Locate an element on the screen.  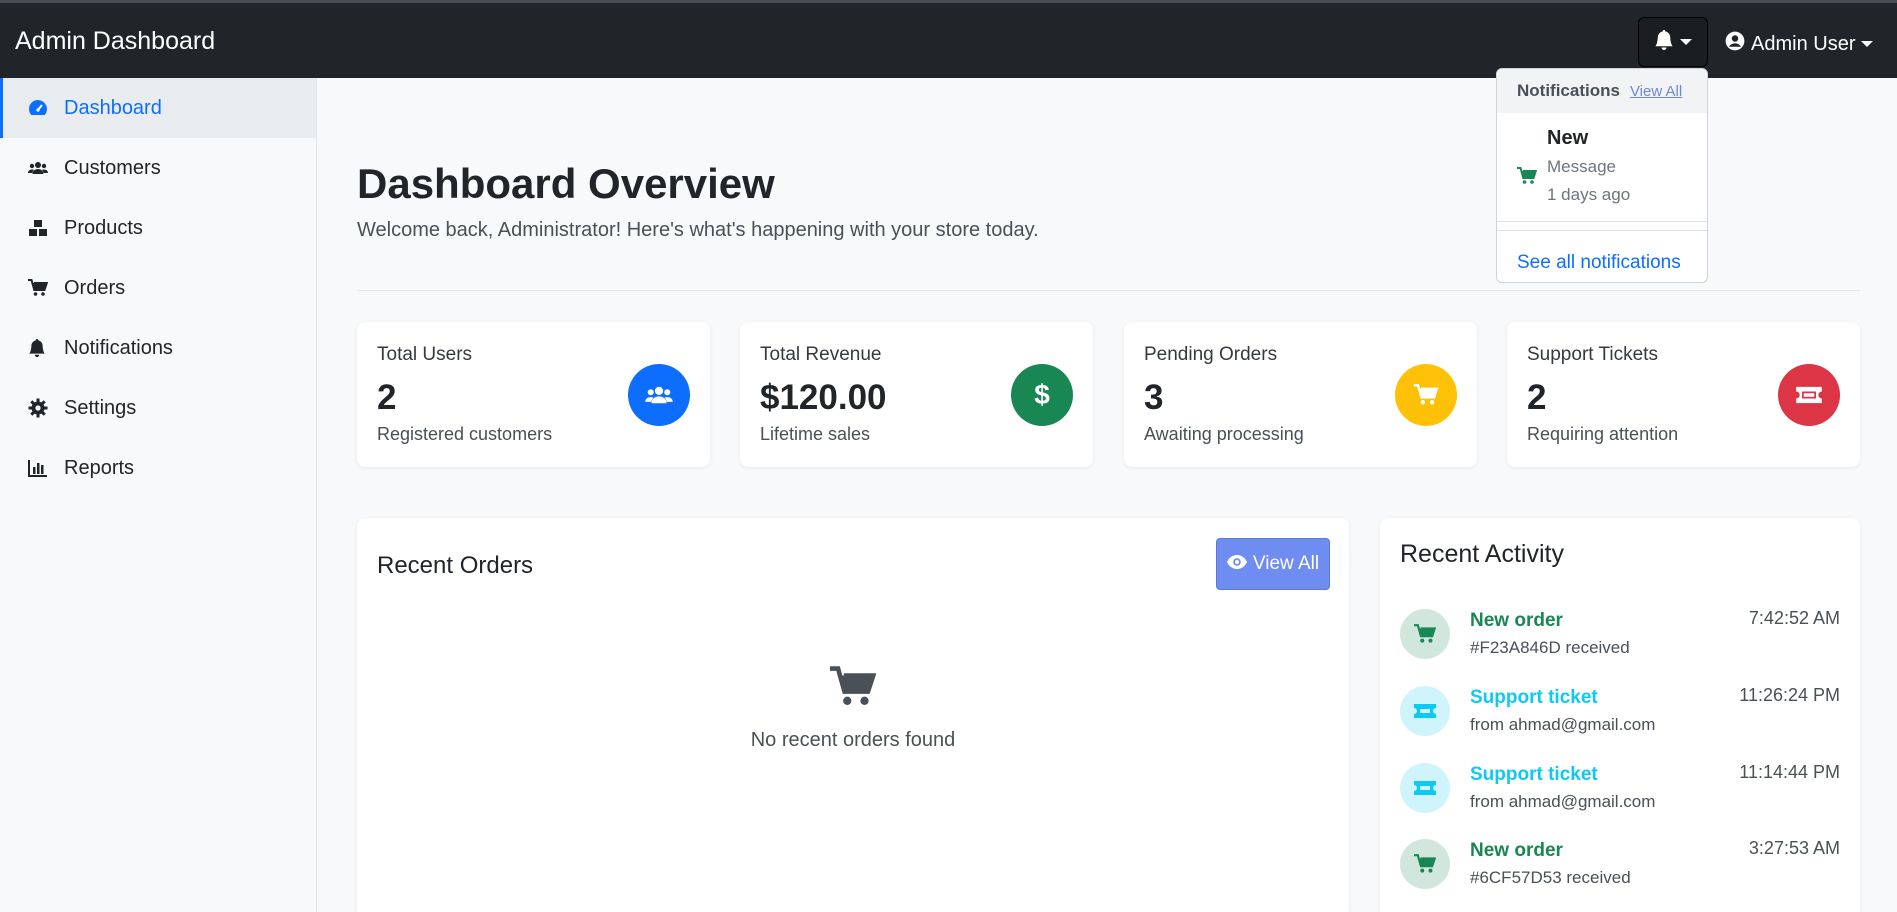
sidebar-item-label: Customers is located at coordinates (112, 167).